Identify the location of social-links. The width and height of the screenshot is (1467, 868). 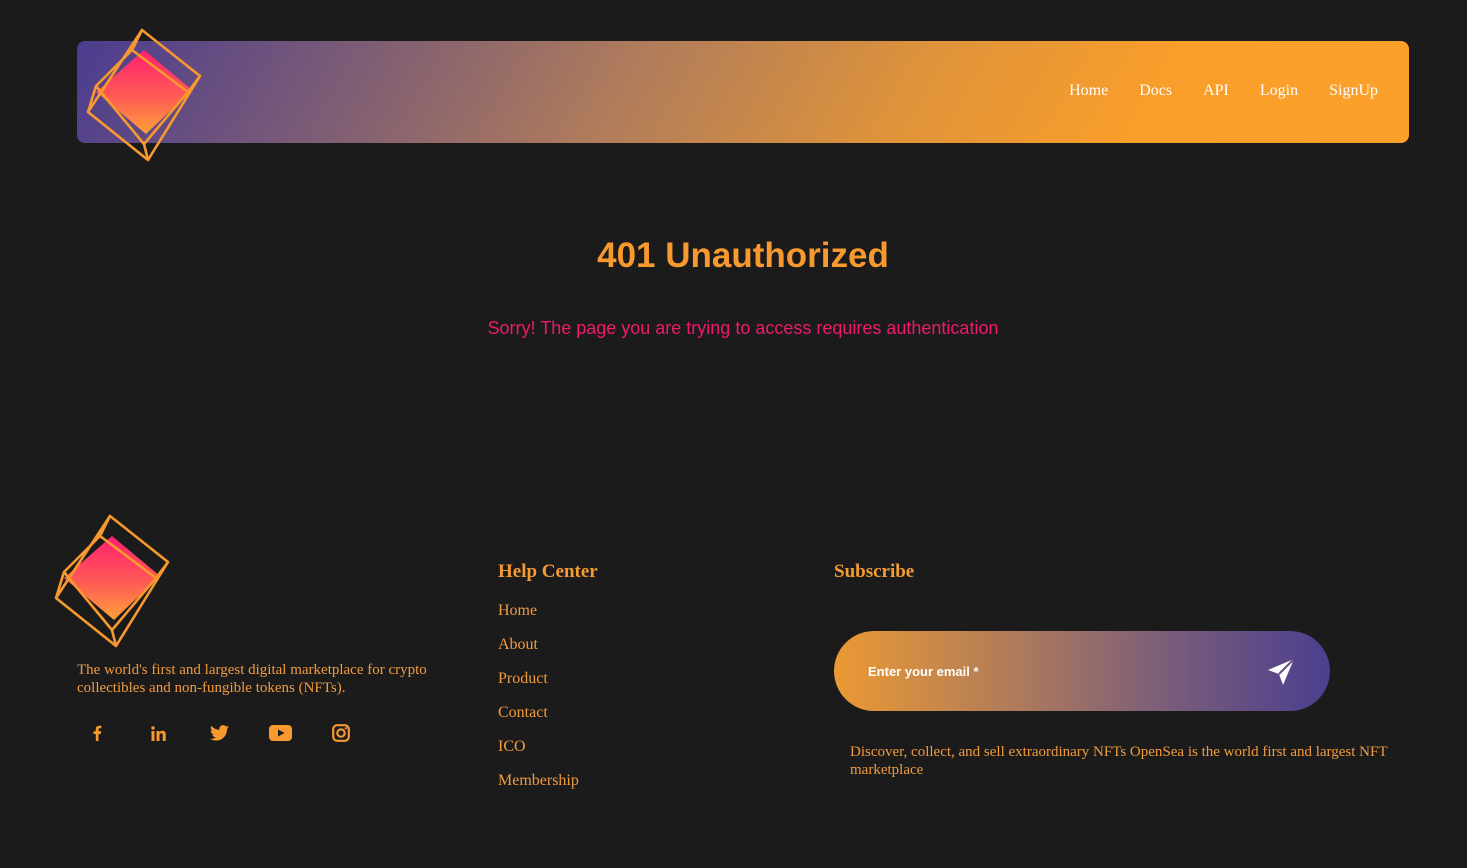
(229, 733).